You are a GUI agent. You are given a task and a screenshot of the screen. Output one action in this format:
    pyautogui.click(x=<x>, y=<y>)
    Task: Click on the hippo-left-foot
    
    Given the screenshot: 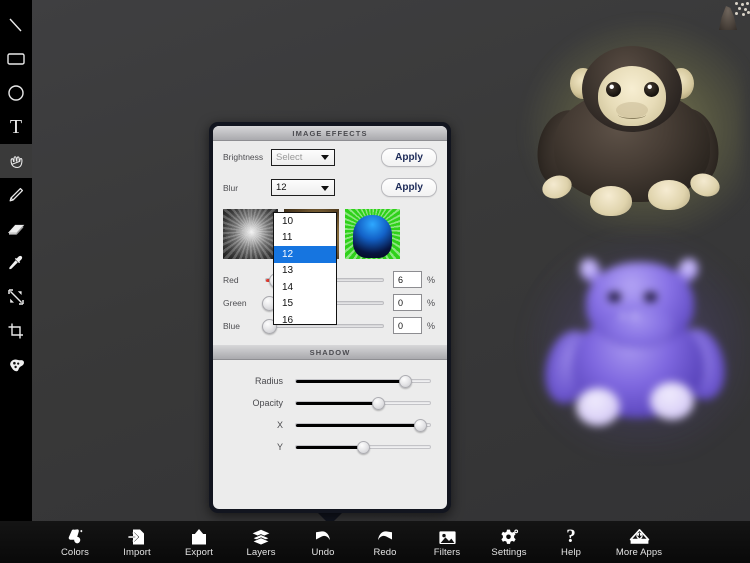 What is the action you would take?
    pyautogui.click(x=598, y=407)
    